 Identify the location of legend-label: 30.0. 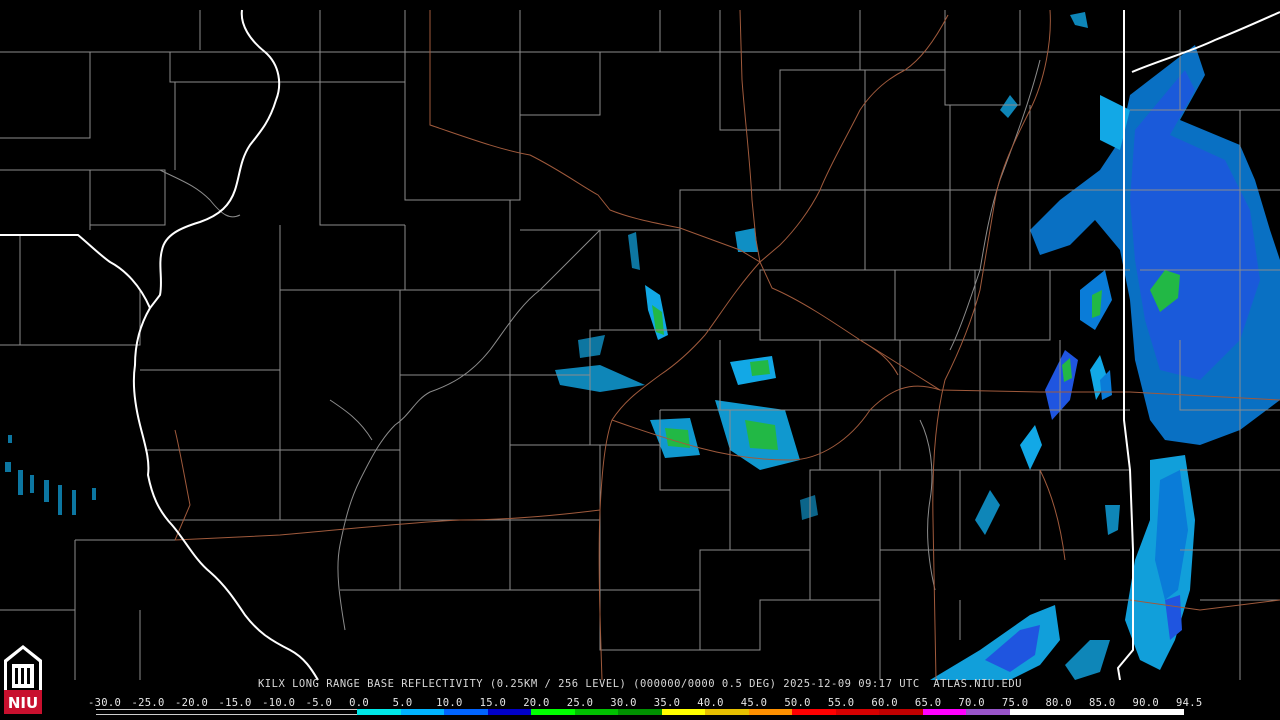
(623, 703).